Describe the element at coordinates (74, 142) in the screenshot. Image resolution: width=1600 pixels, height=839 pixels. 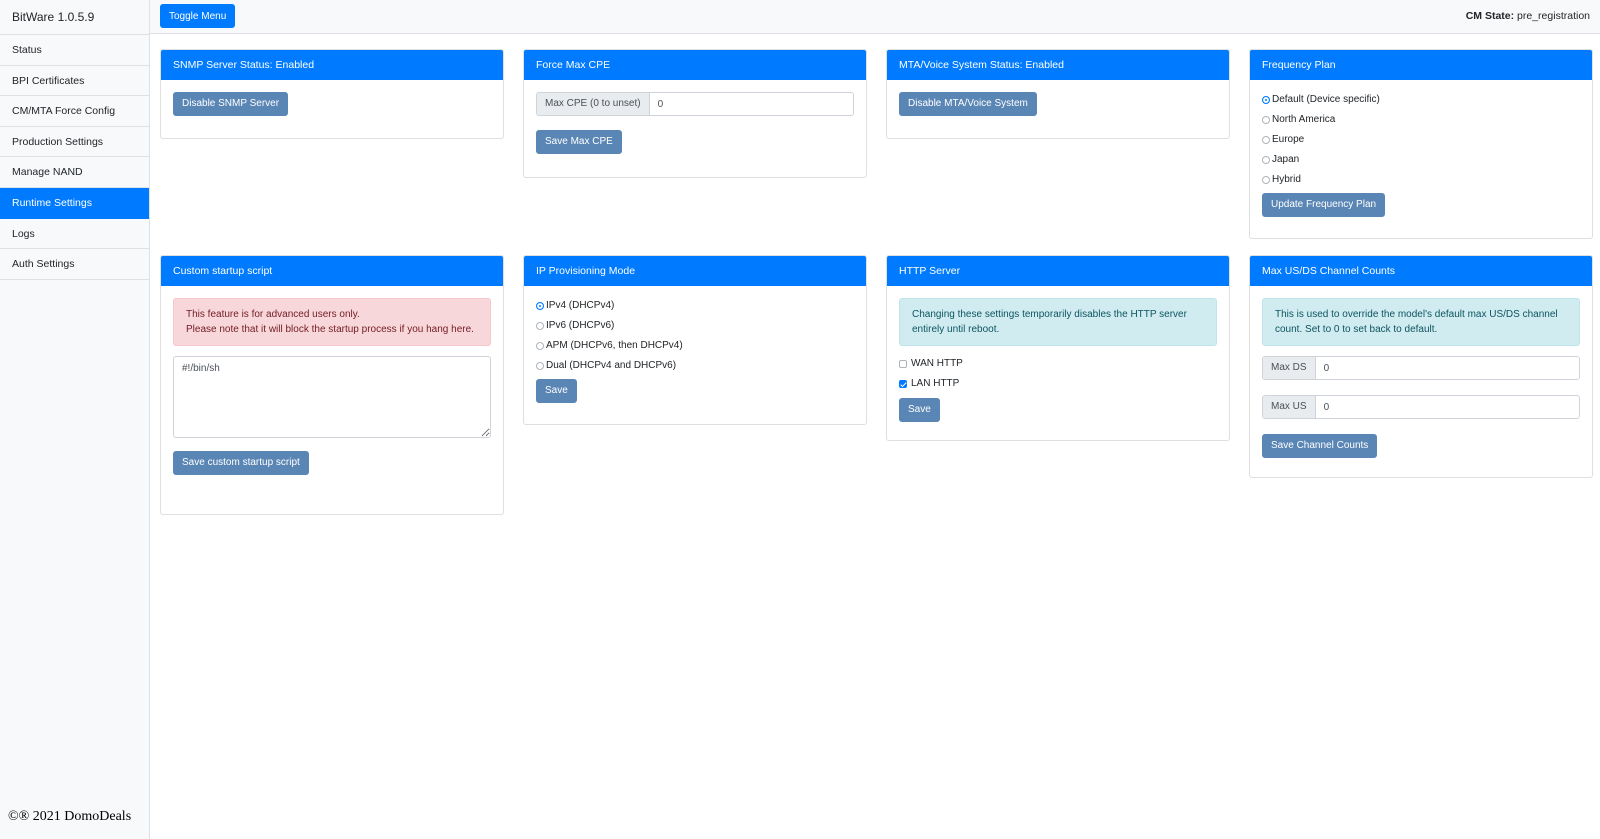
I see `sidebar-item-production-settings: Production Settings` at that location.